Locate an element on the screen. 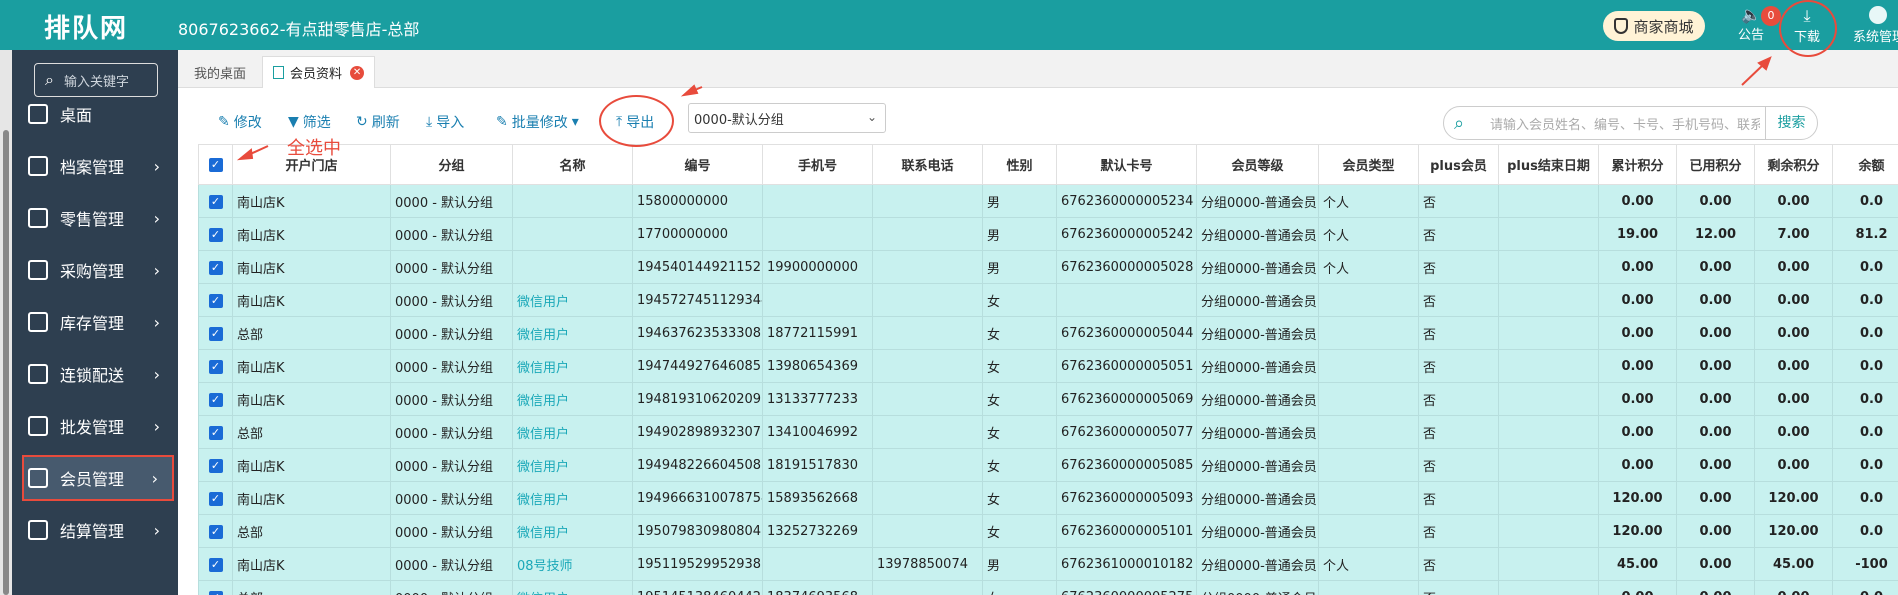 Image resolution: width=1898 pixels, height=595 pixels. scrollbar-thumb is located at coordinates (6, 362).